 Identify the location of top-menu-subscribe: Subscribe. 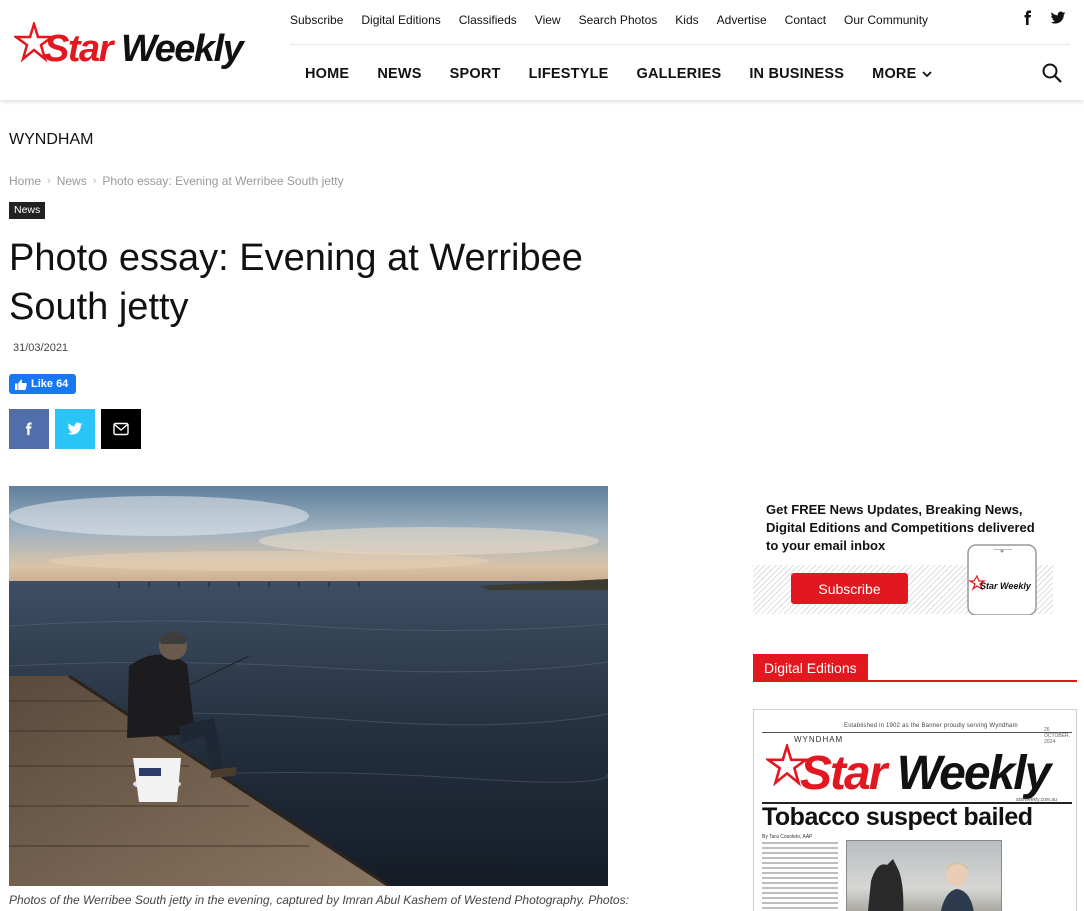
(316, 20).